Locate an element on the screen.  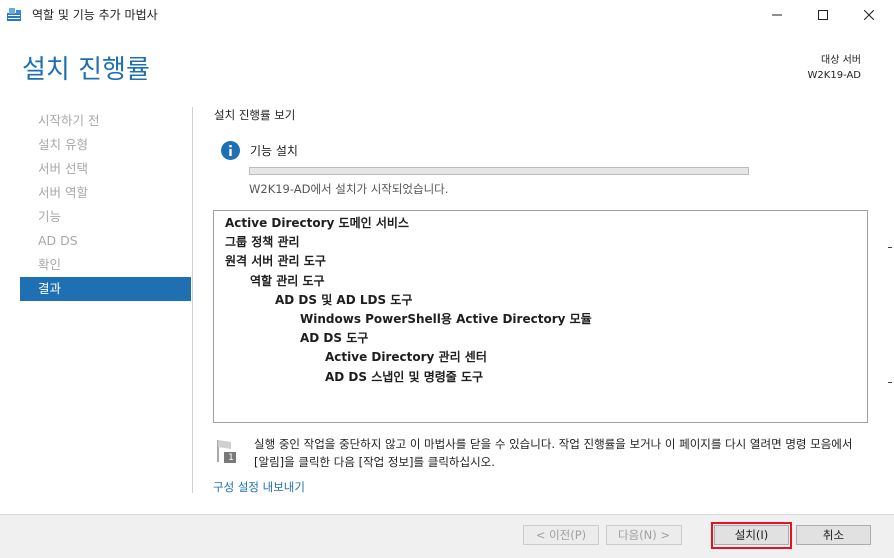
title-bar: 역할 및 기능 추가 마법사 is located at coordinates (447, 15).